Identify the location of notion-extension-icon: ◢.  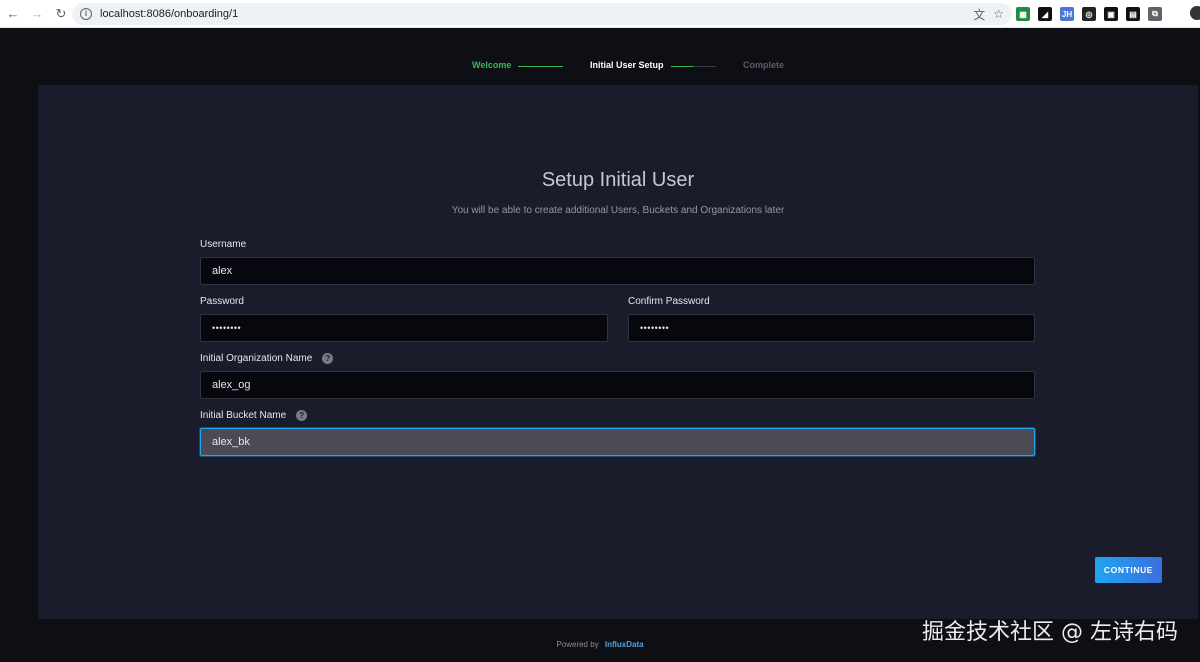
(1045, 14).